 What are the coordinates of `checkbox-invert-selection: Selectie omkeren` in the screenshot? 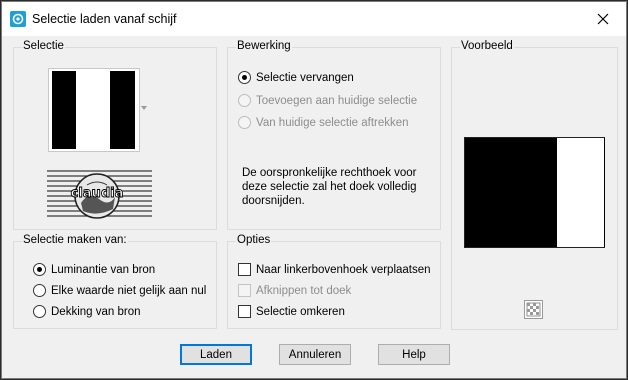 It's located at (291, 311).